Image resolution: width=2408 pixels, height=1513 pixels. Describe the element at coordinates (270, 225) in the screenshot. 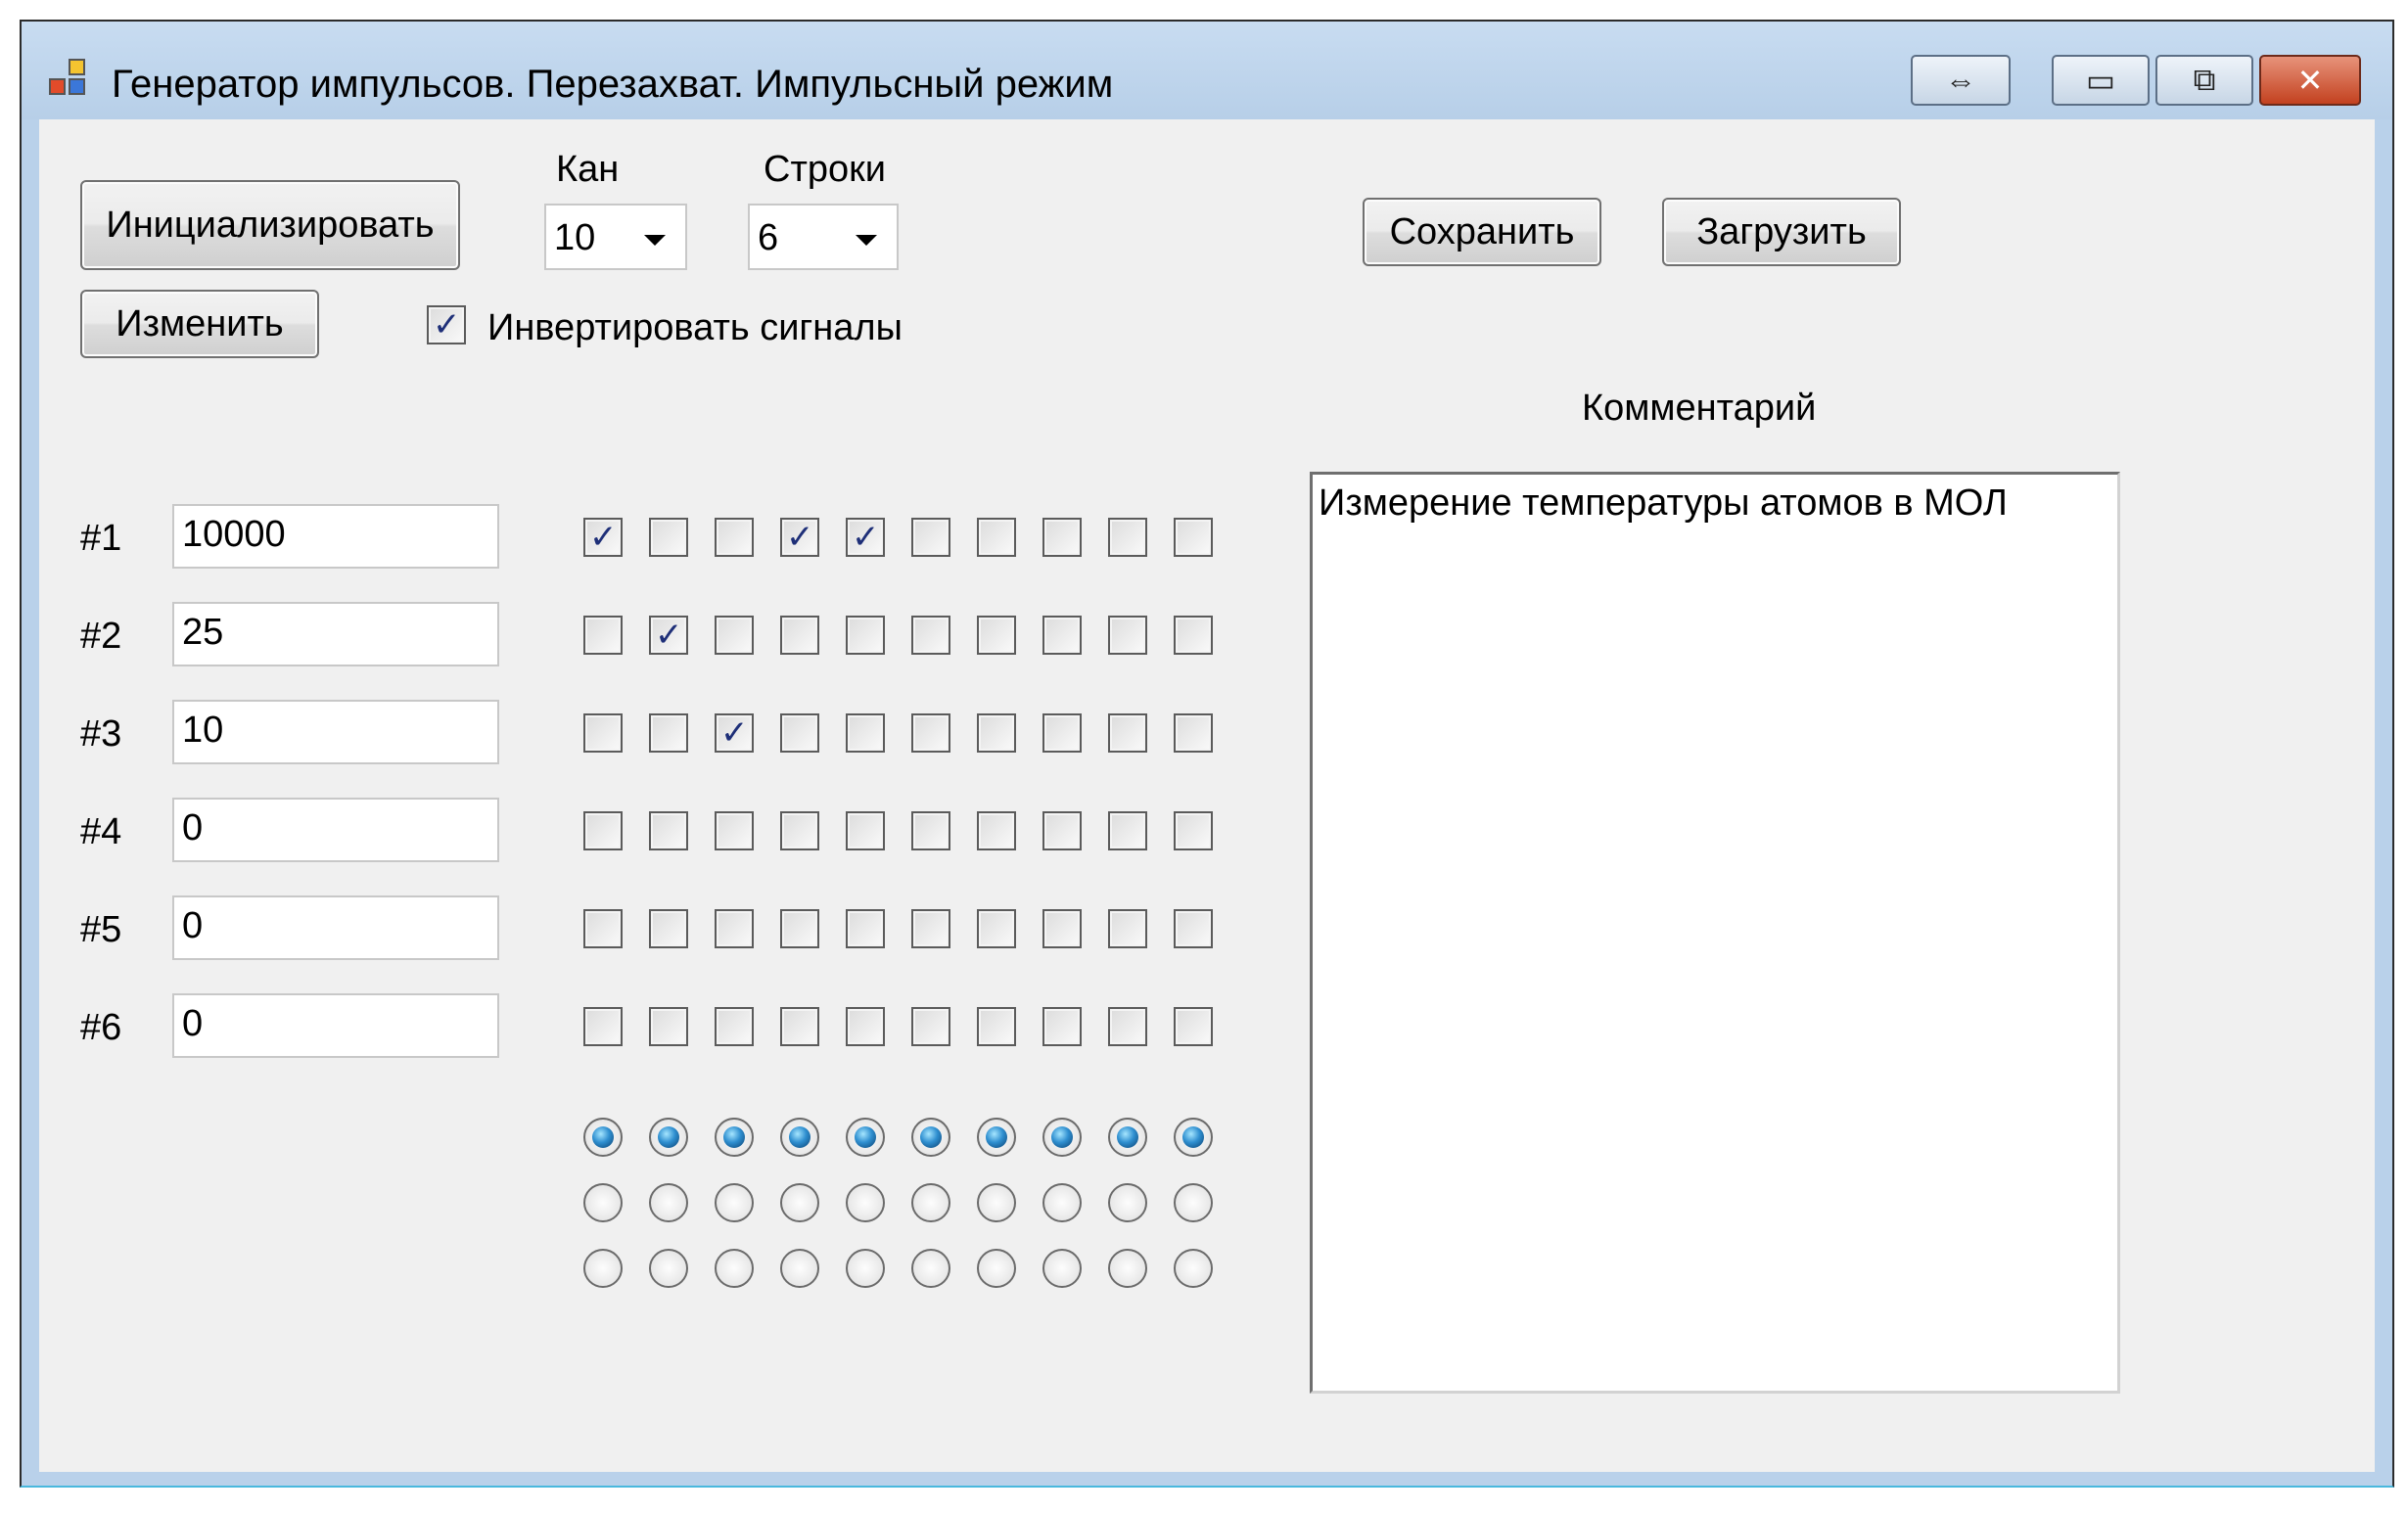

I see `initialize-button: Инициализировать` at that location.